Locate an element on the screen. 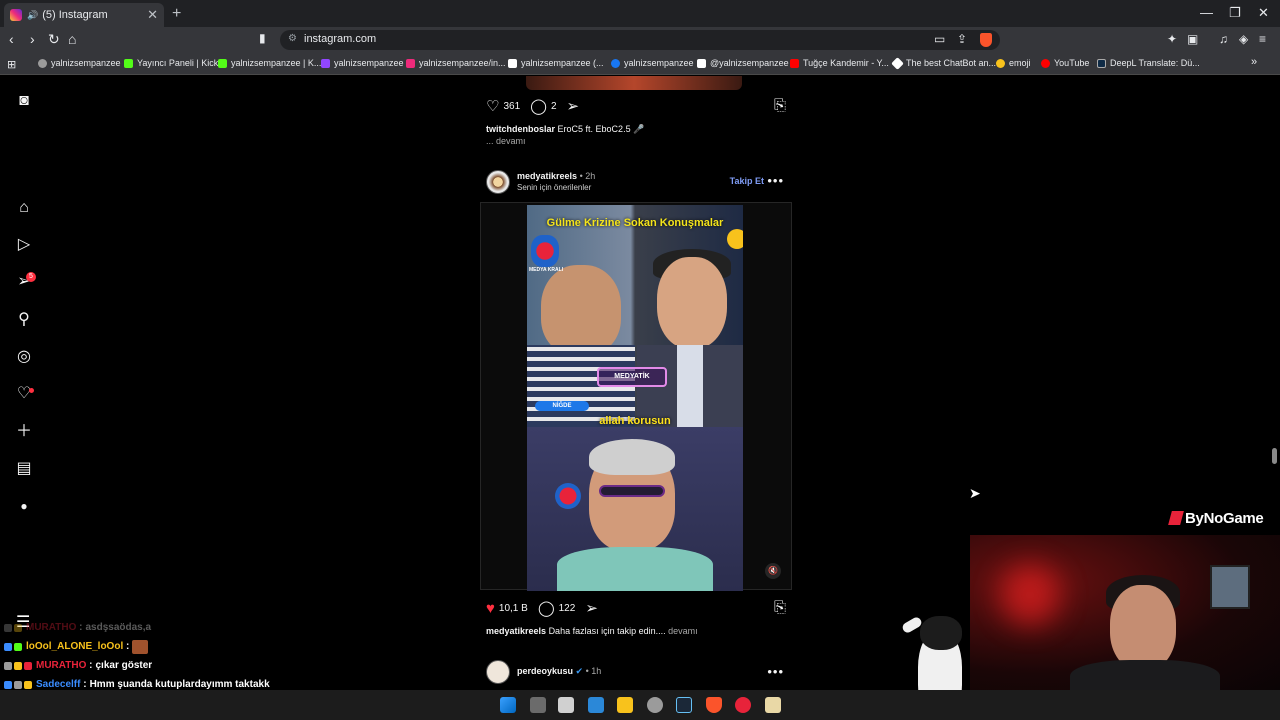  reload-icon: ↻ is located at coordinates (54, 39).